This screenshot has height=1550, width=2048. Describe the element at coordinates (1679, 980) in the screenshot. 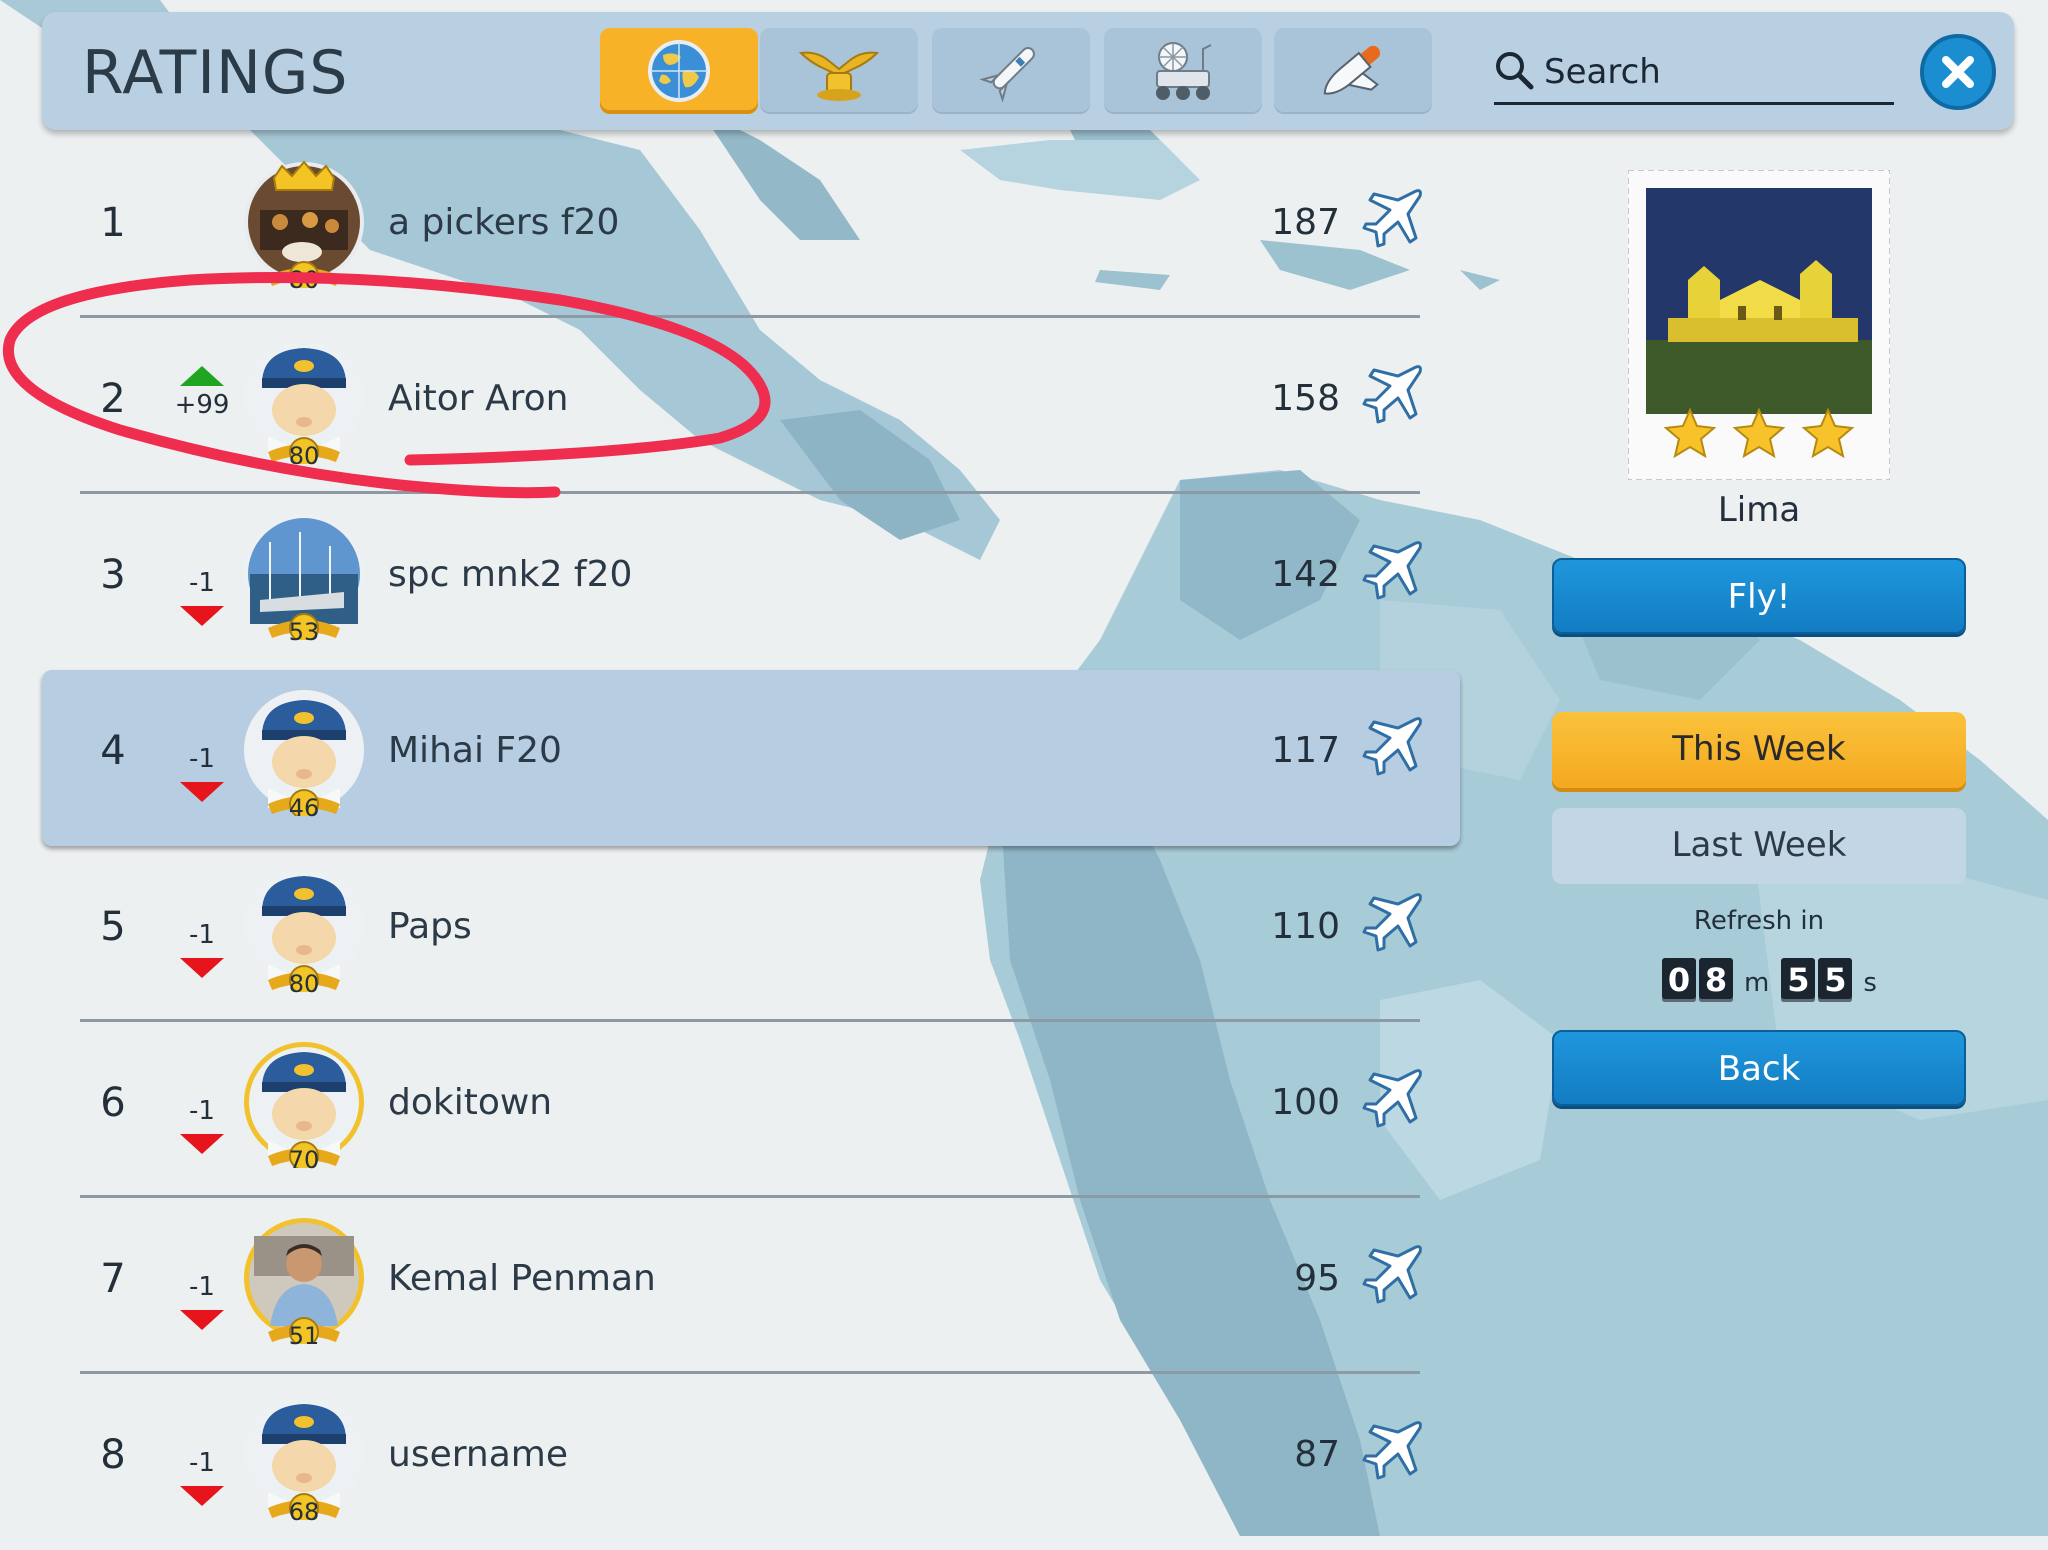

I see `timer-digit: 0` at that location.